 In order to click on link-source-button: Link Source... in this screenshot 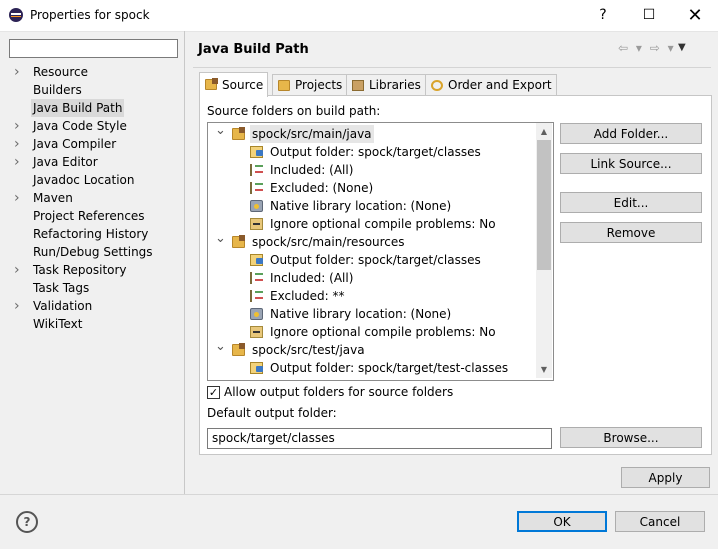, I will do `click(631, 163)`.